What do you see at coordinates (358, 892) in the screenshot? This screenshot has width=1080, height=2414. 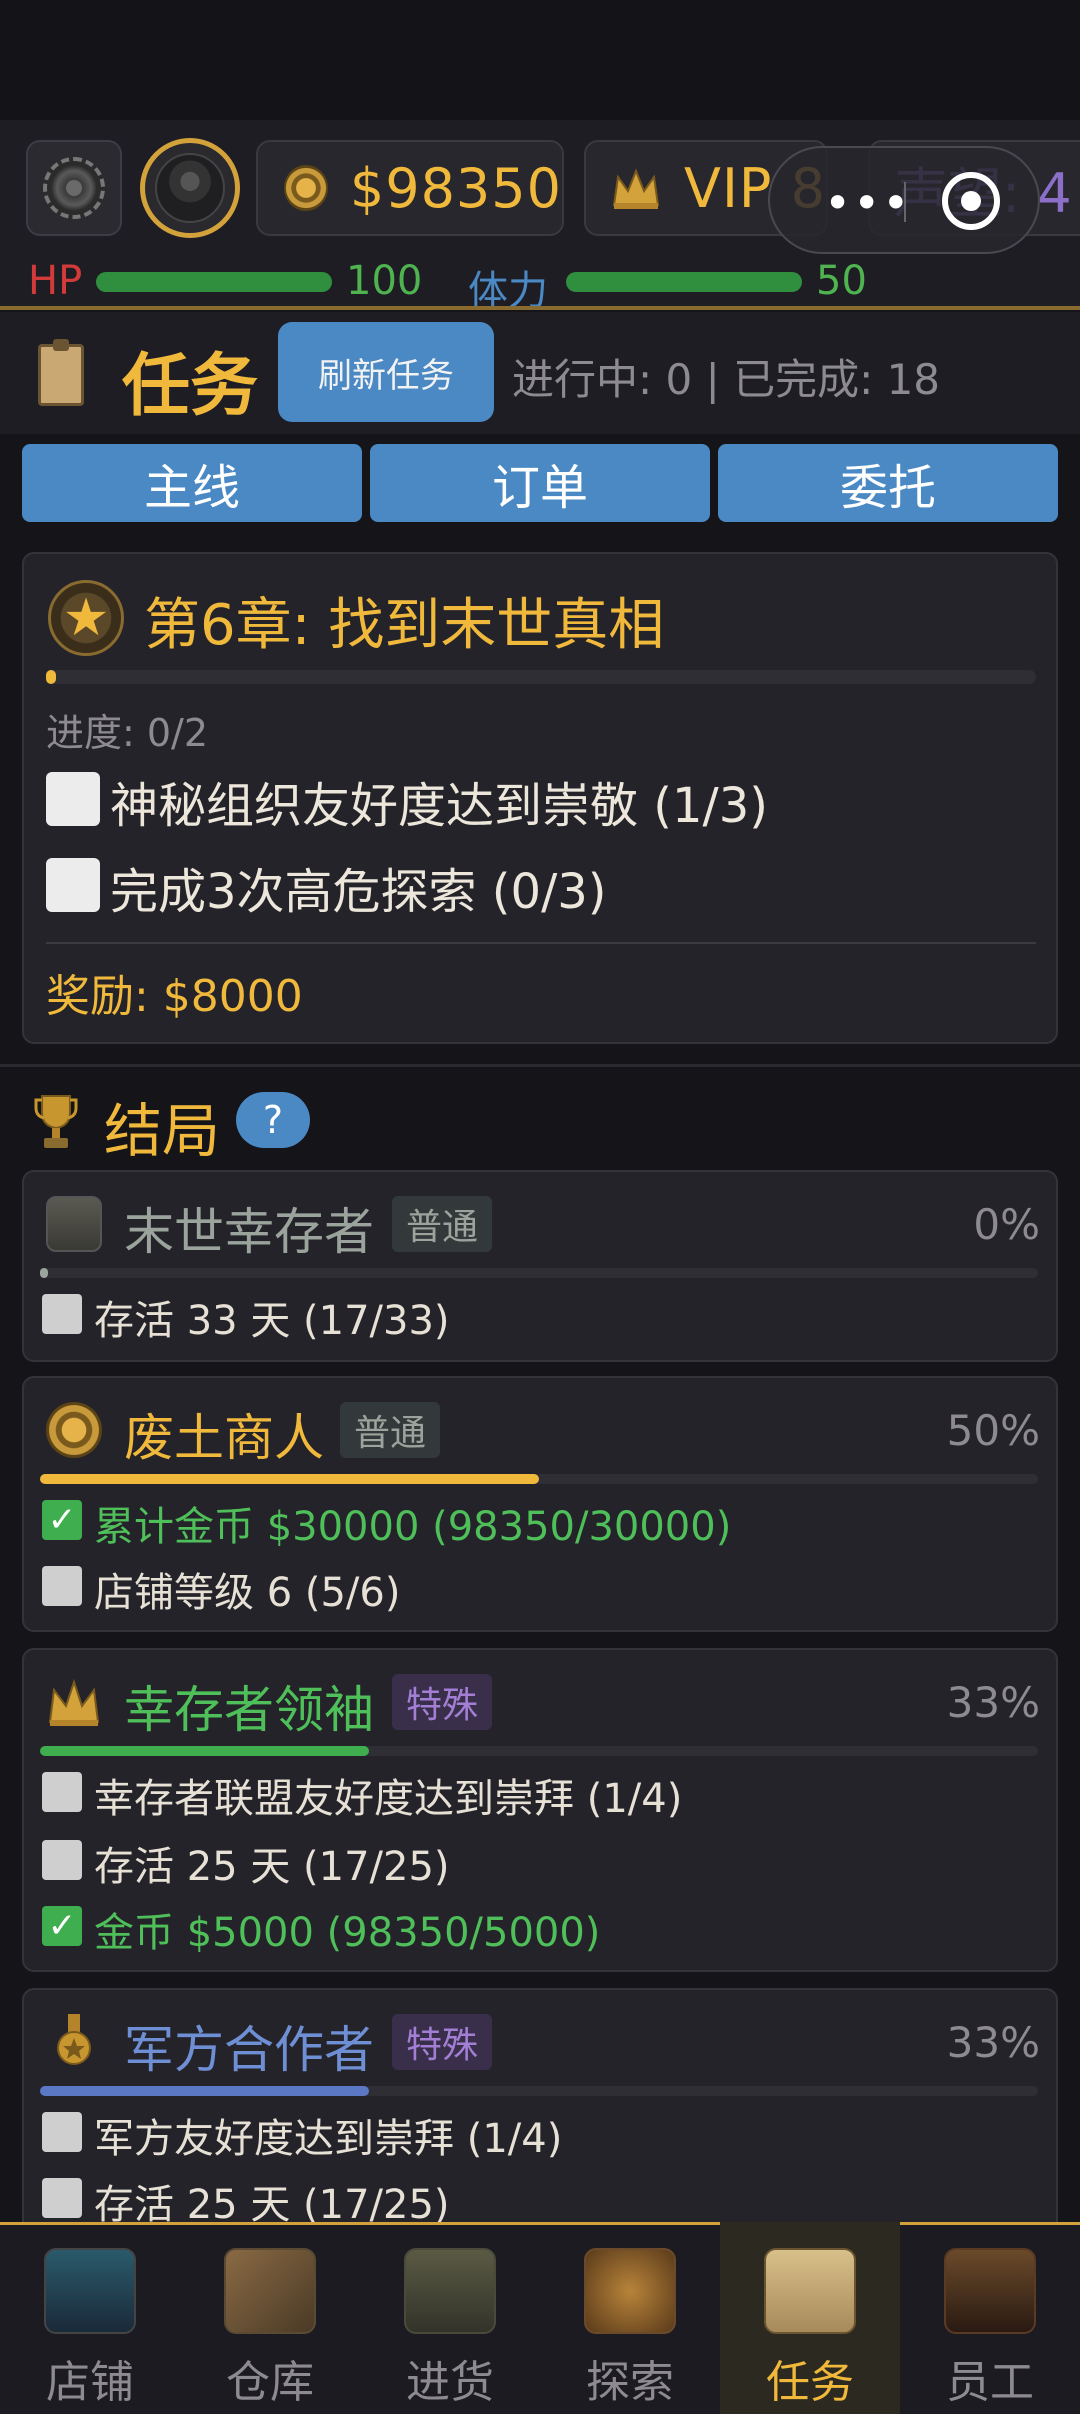 I see `chapter-objective: 完成3次高危探索 (0/3)` at bounding box center [358, 892].